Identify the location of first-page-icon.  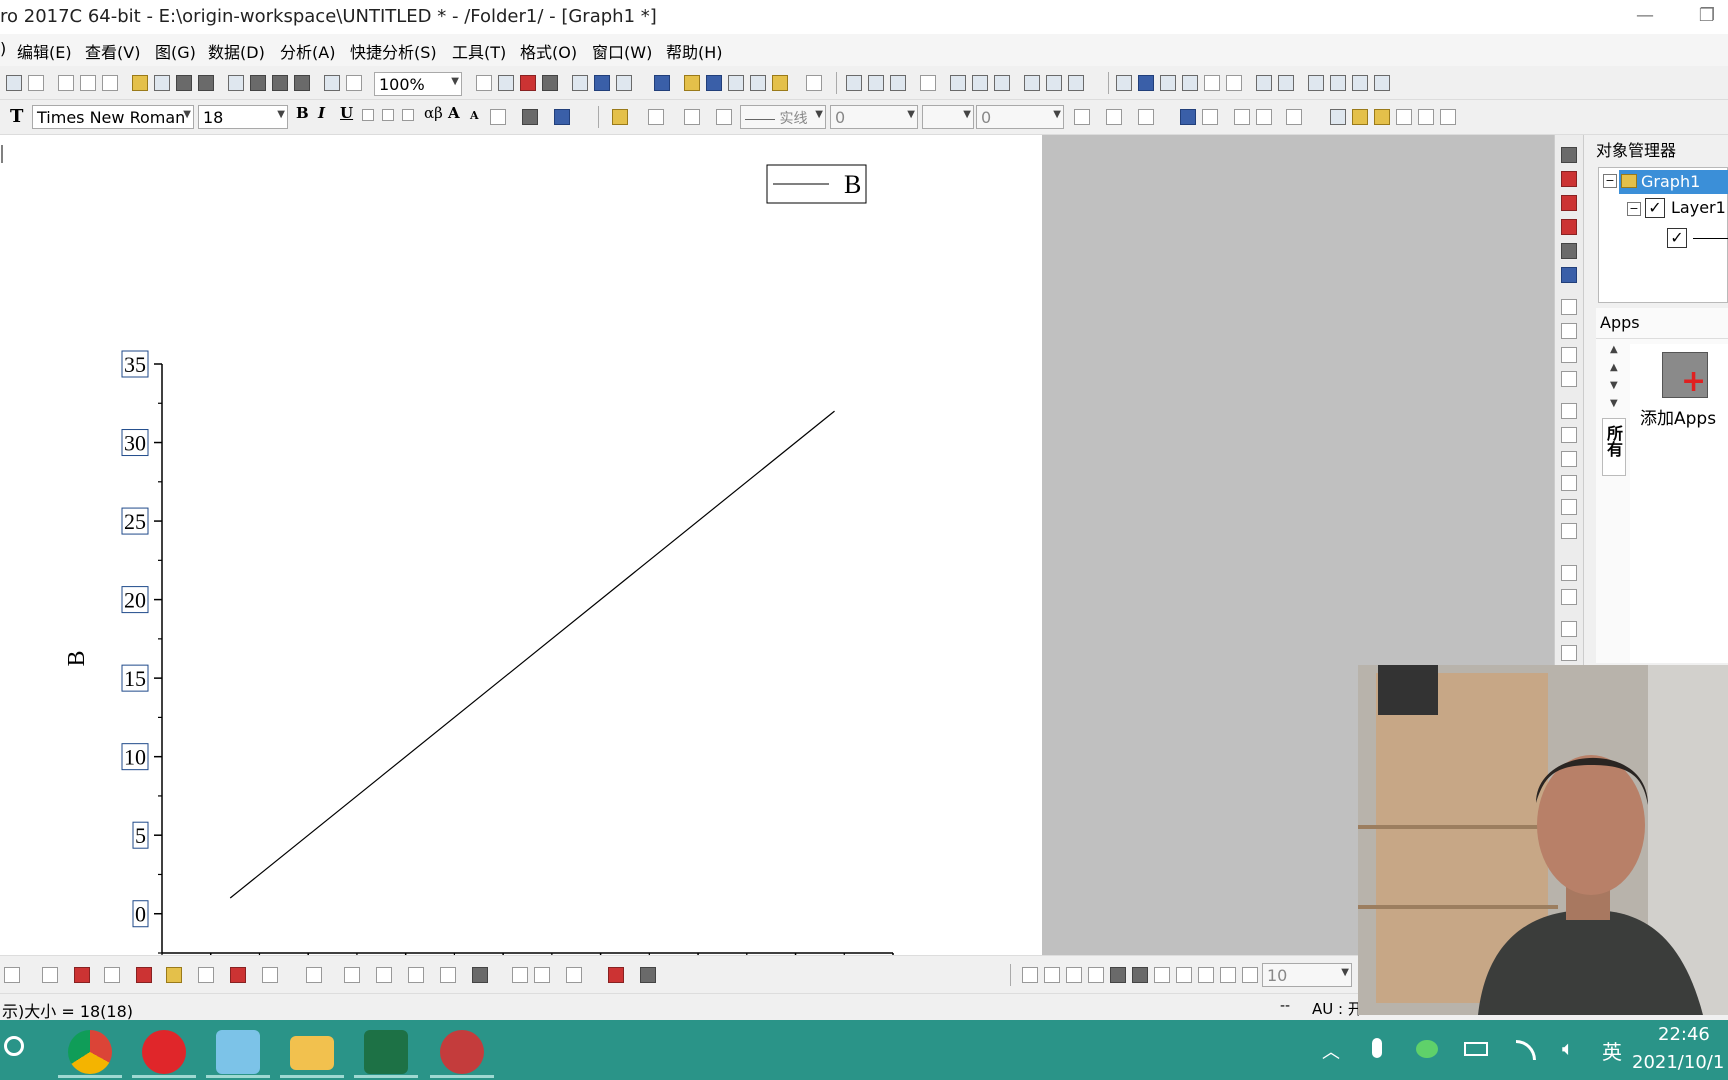
(1316, 83).